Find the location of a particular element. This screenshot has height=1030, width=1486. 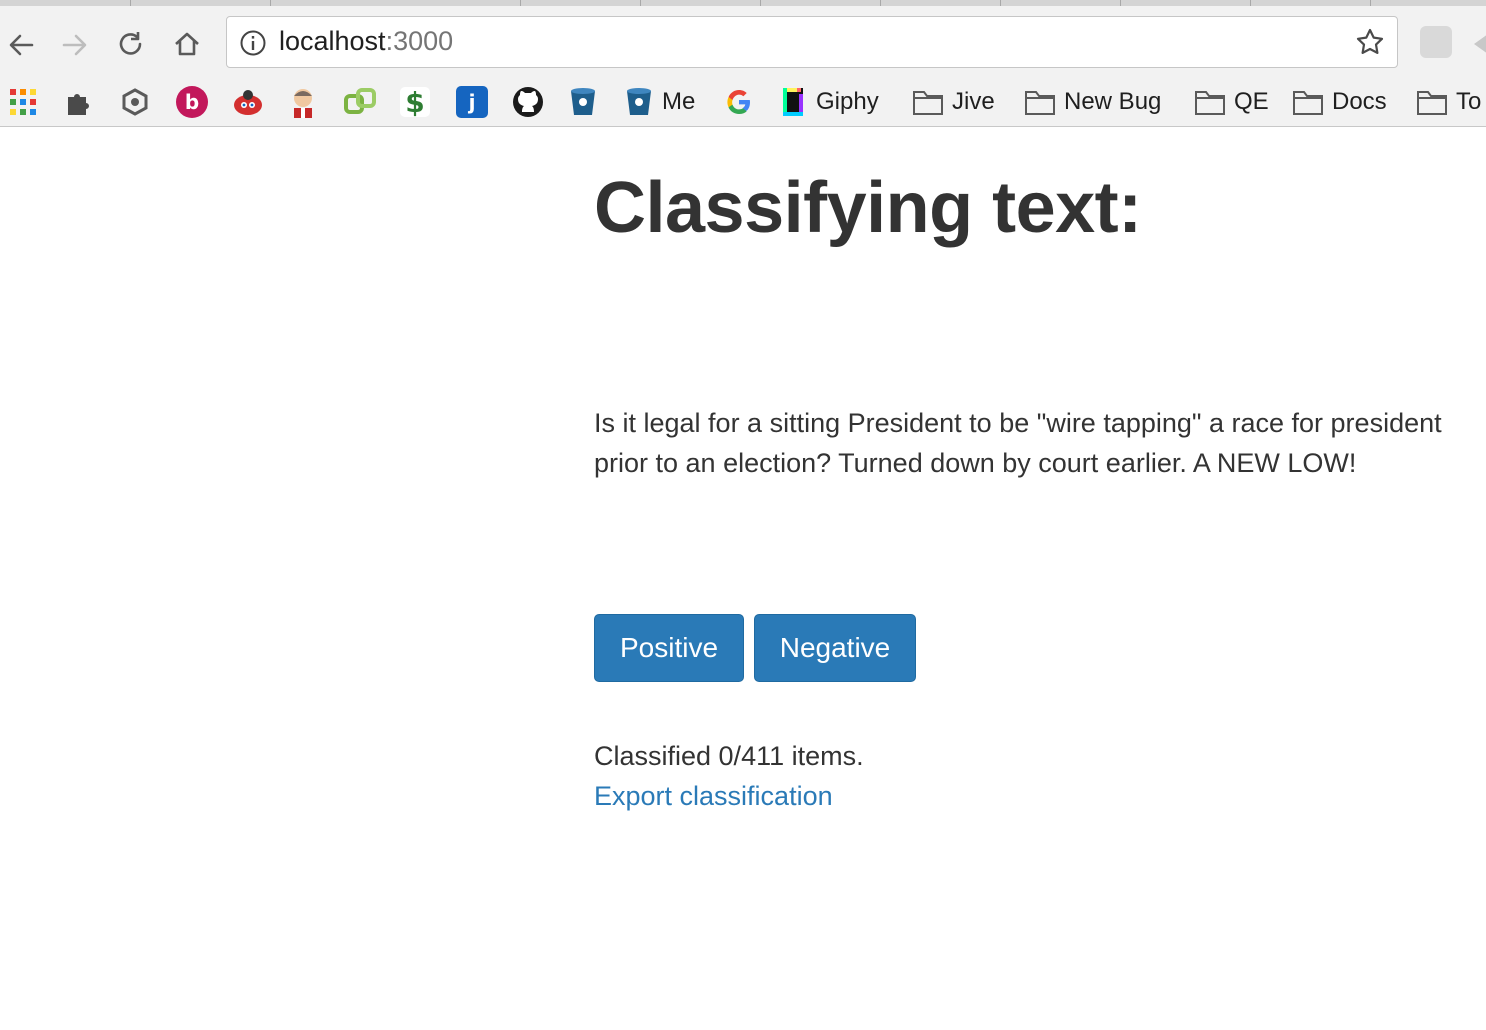

bookmark-star-icon is located at coordinates (1370, 42).